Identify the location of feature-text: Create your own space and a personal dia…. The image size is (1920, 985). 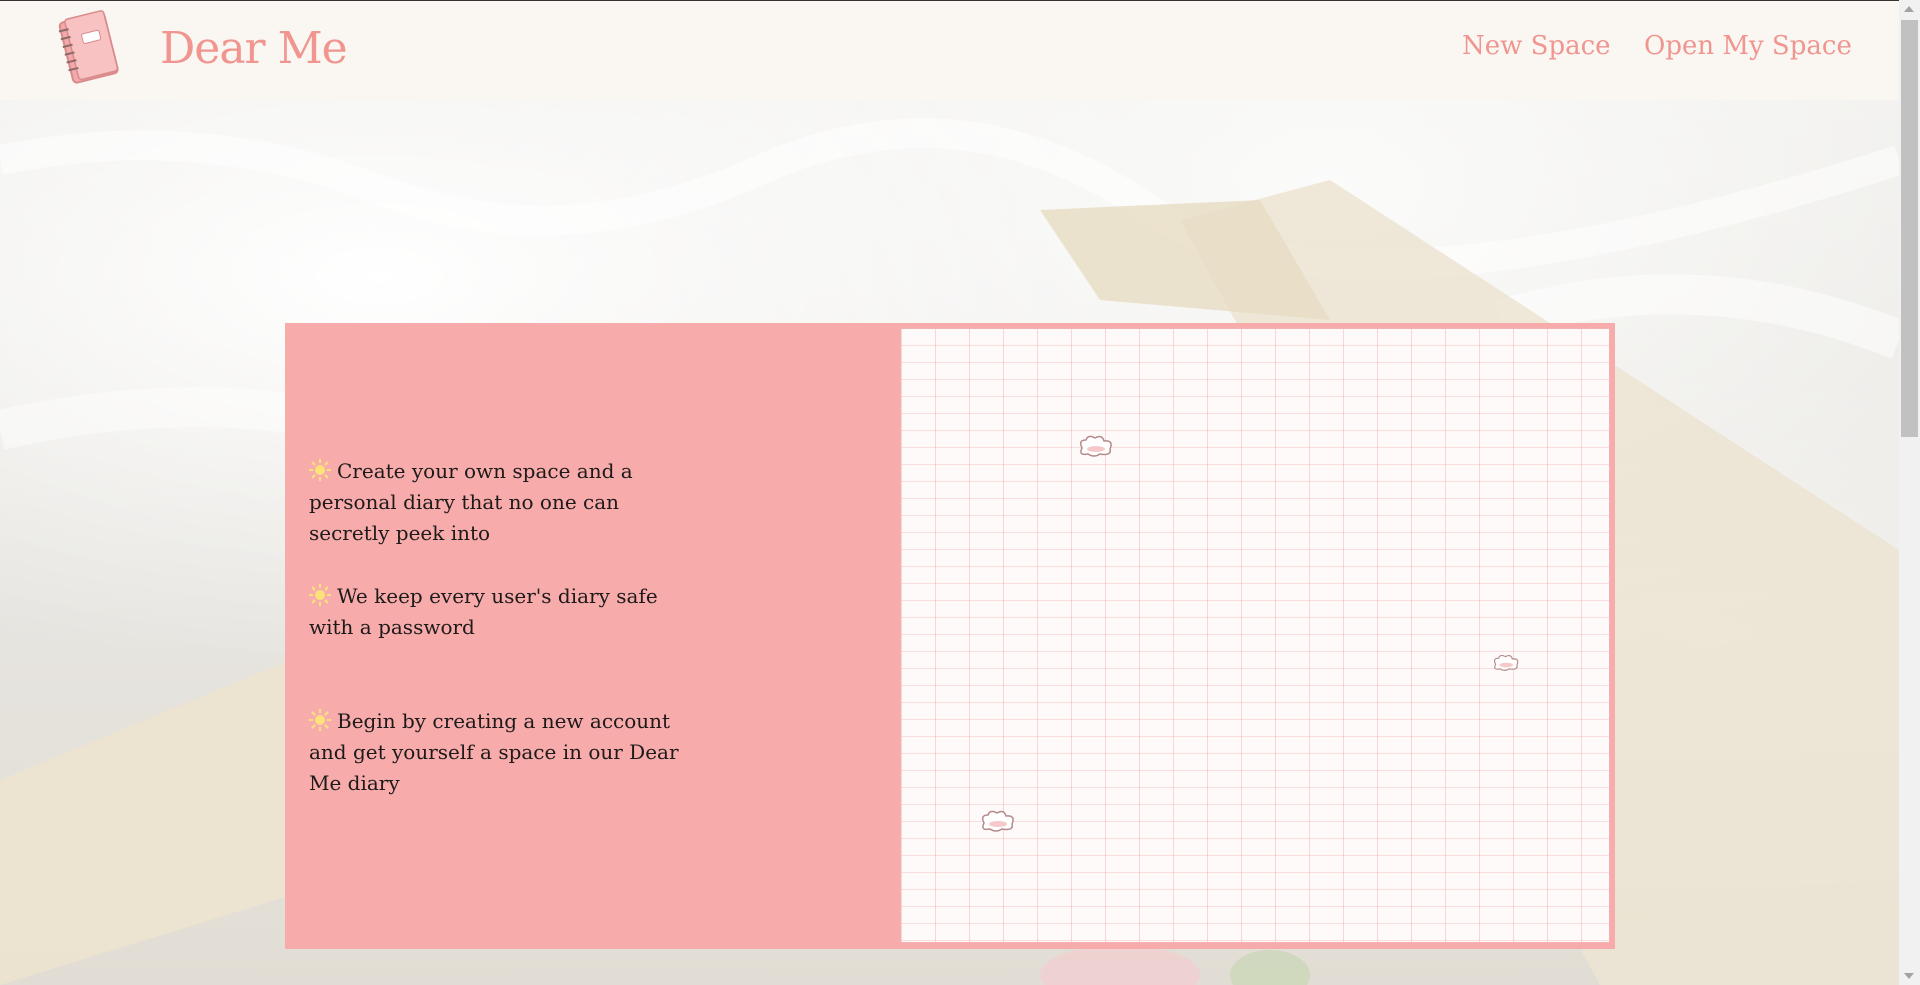
(471, 502).